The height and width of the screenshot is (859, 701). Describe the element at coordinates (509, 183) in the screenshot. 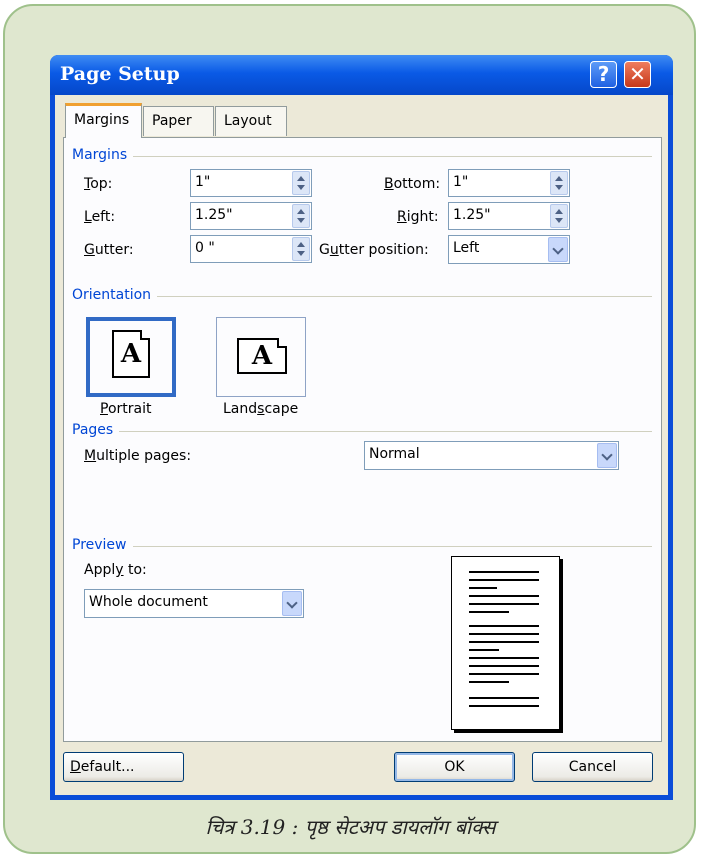

I see `bottom-margin-spinner: 1"` at that location.